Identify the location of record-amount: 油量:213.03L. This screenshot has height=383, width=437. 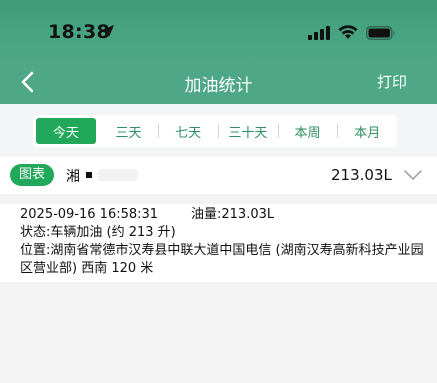
(233, 214).